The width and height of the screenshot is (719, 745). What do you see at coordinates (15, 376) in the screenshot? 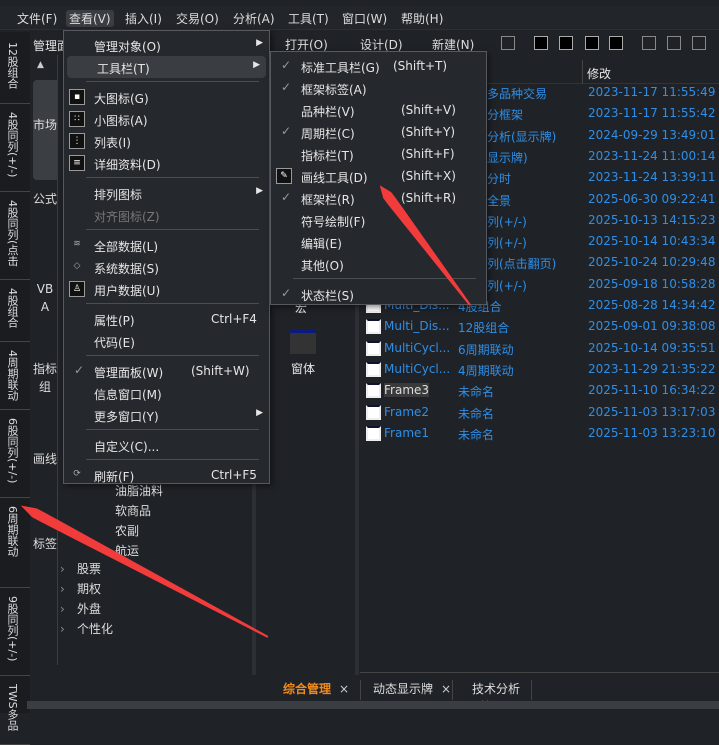
I see `frame-tab: 4周期联动` at bounding box center [15, 376].